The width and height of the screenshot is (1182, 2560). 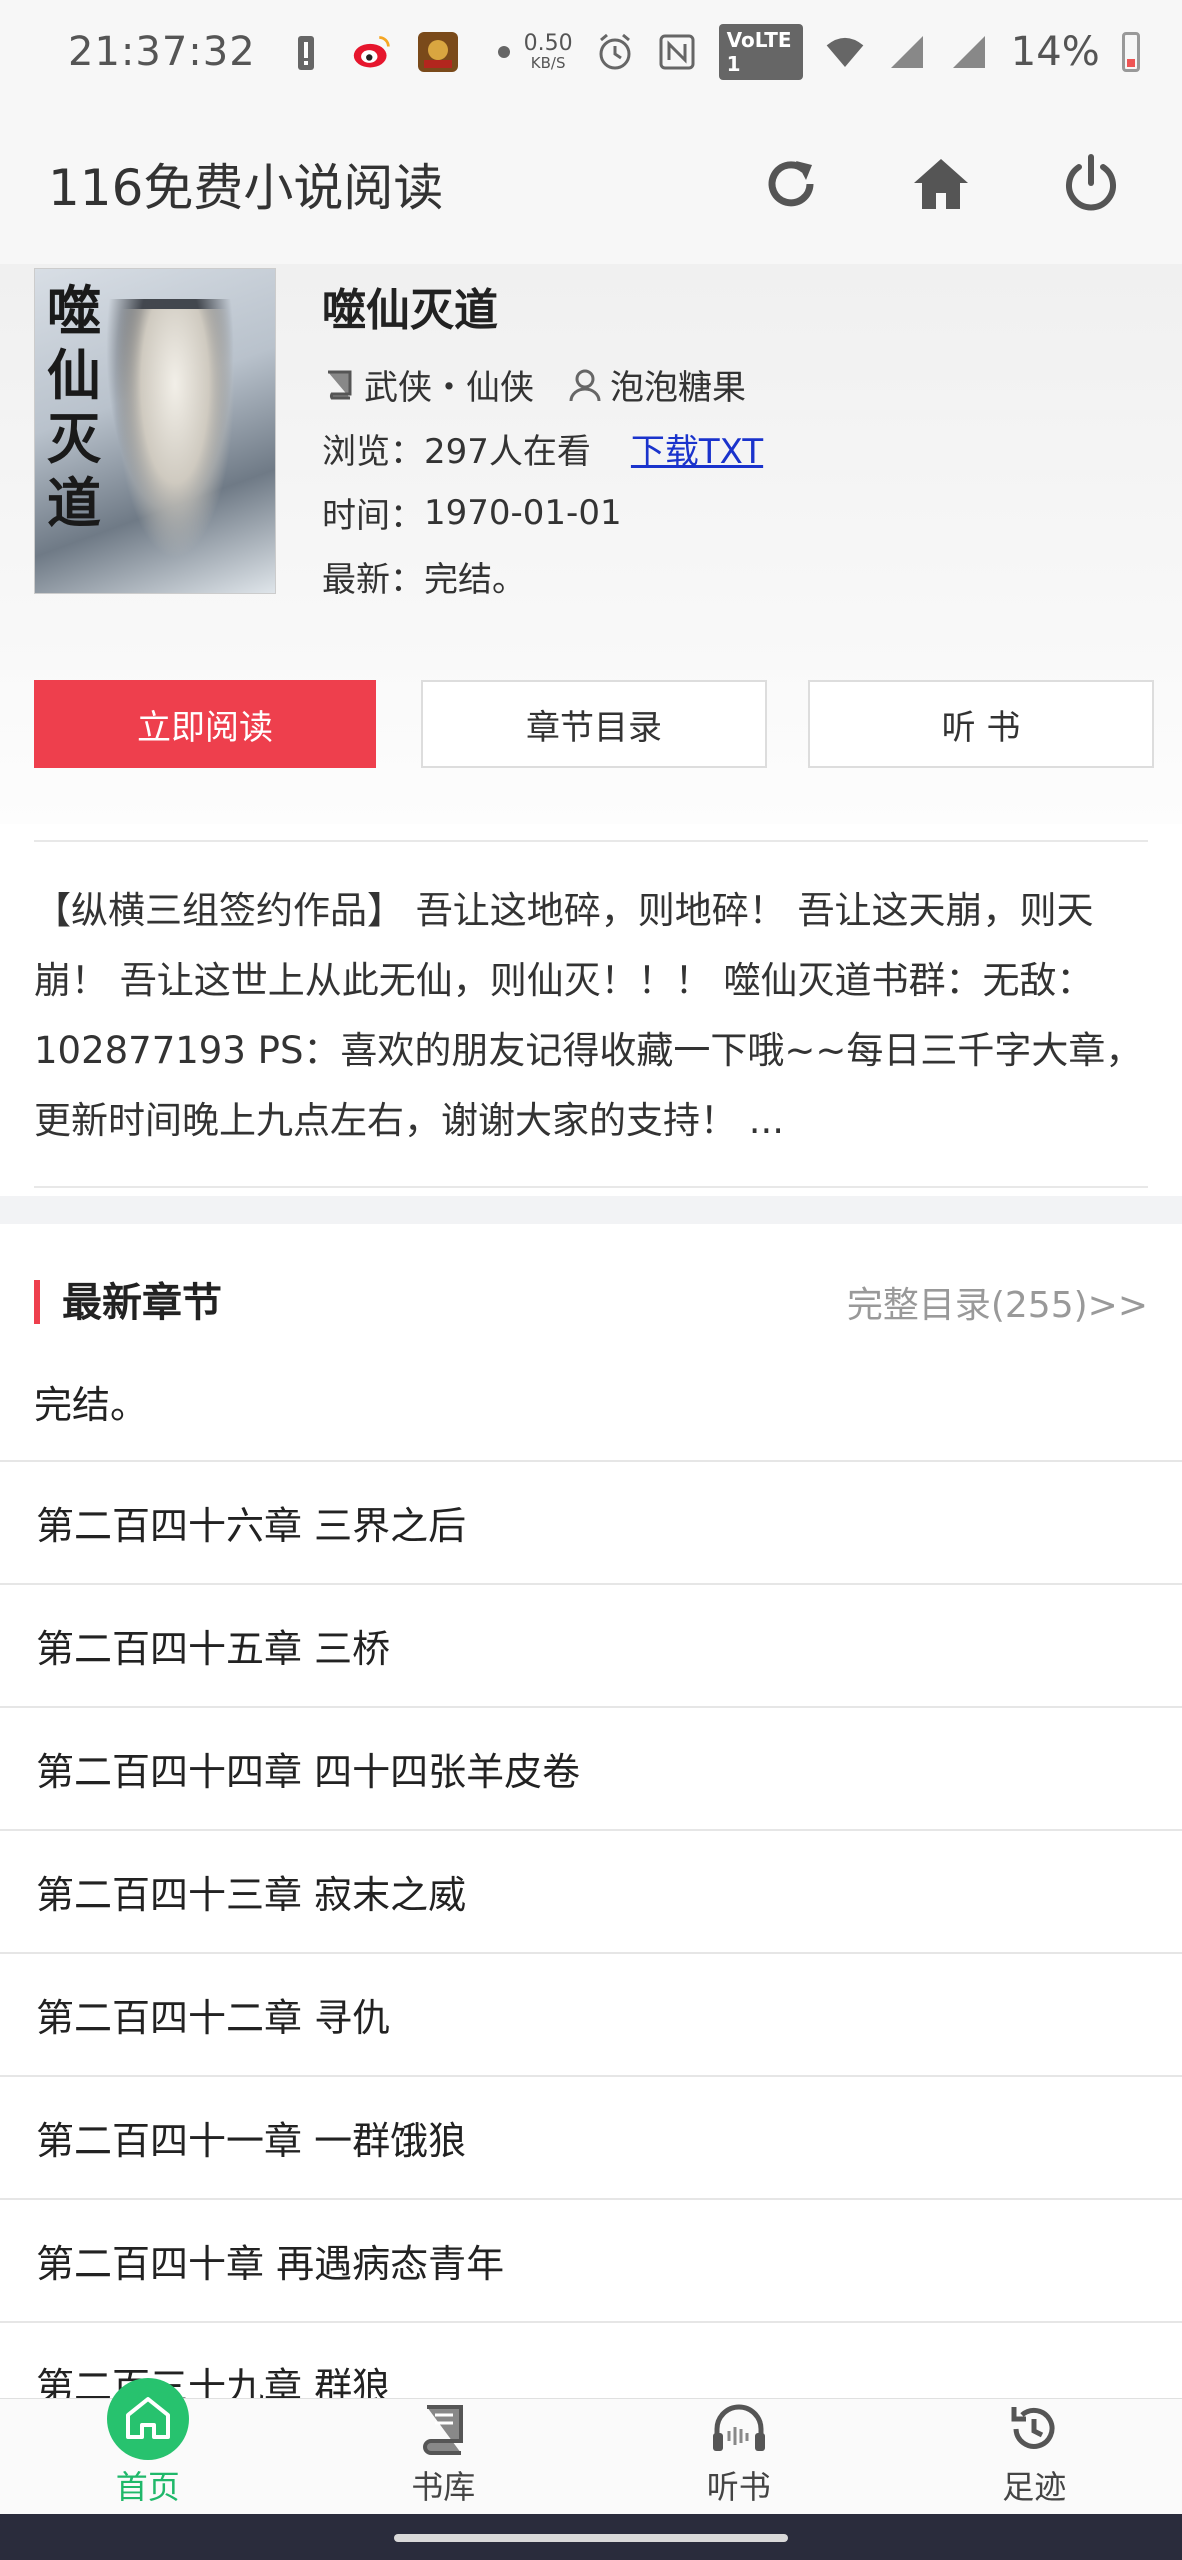 I want to click on chapter-item: 第二百四十二章 寻仇, so click(x=591, y=2013).